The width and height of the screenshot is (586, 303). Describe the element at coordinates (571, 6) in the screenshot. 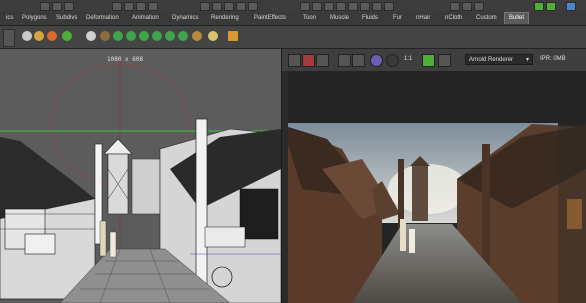

I see `render-settings-icon` at that location.